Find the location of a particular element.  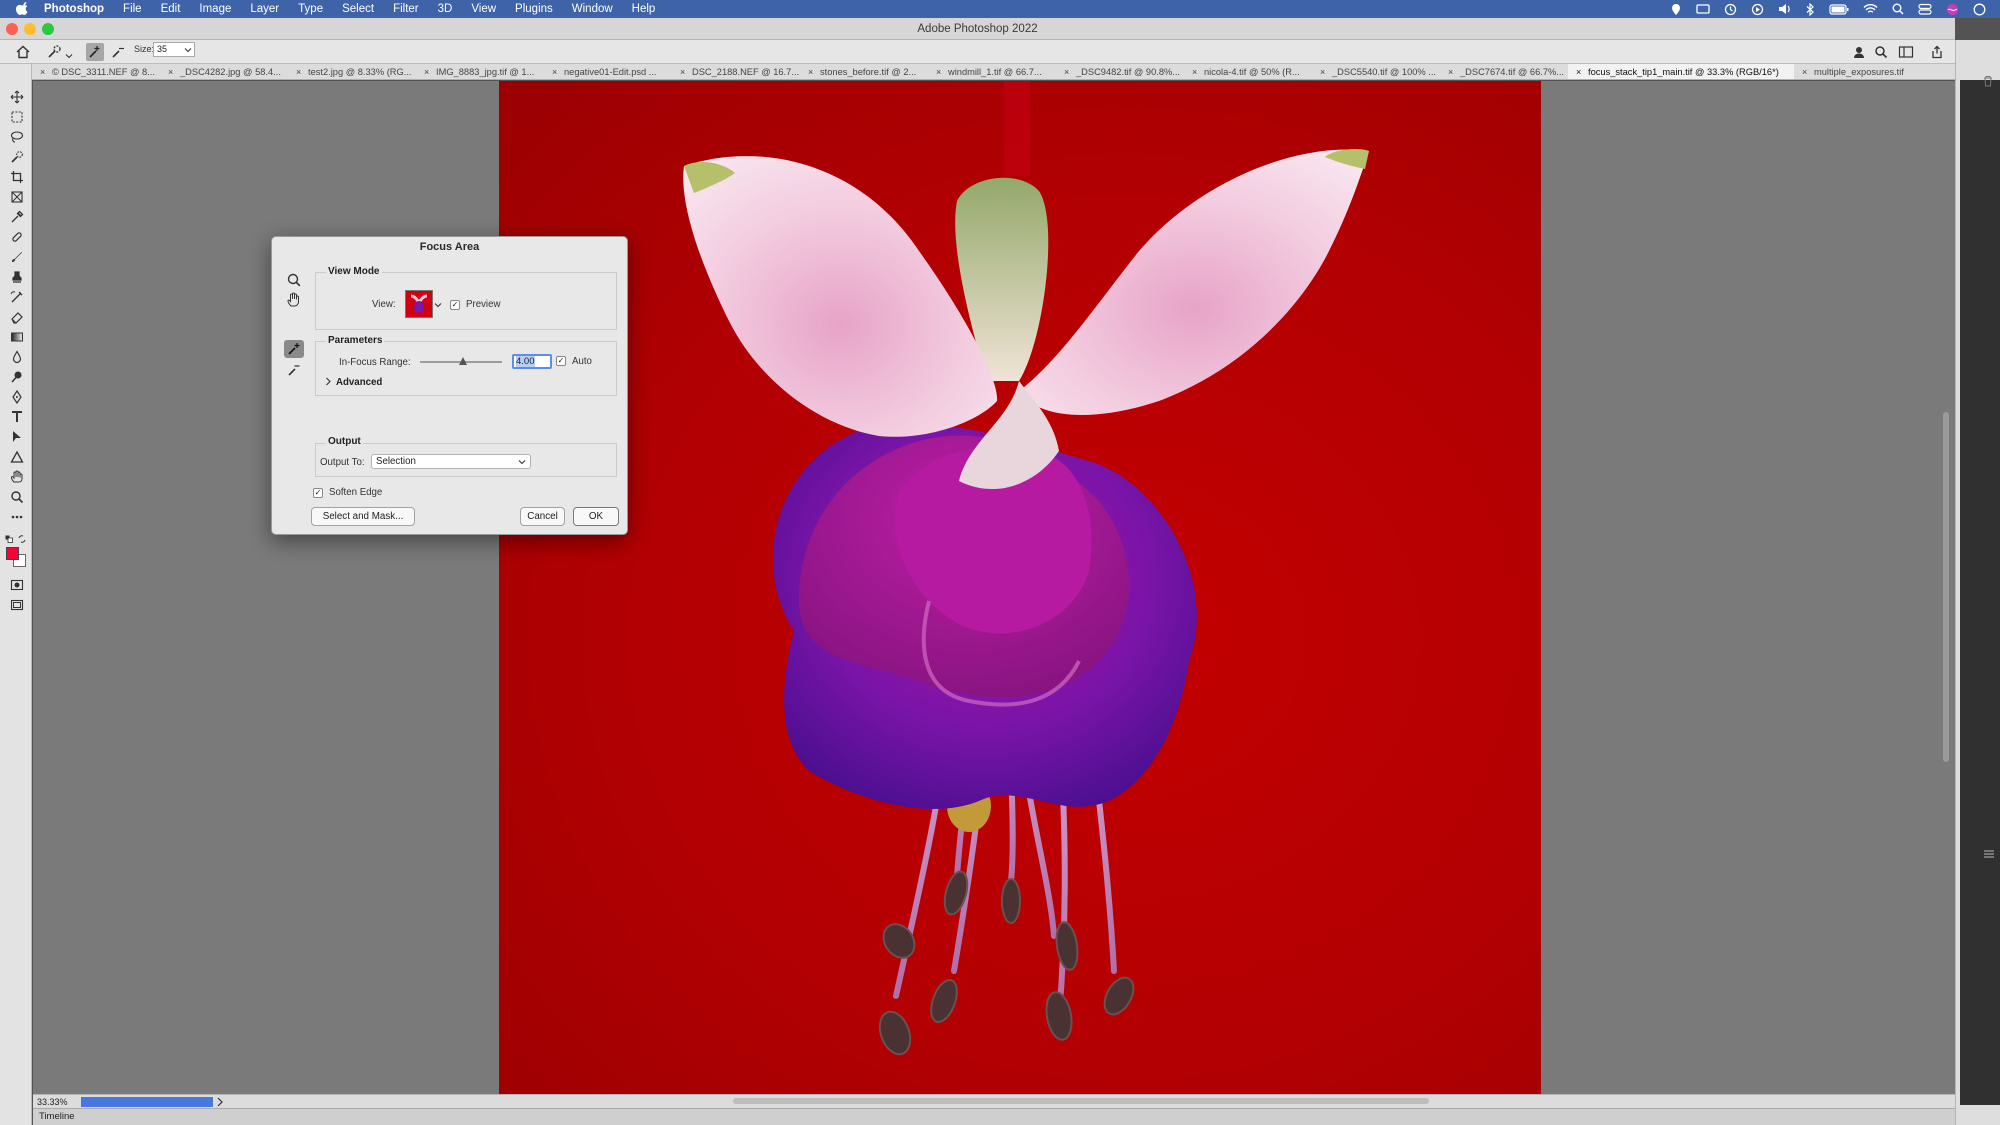

battery-icon is located at coordinates (1839, 9).